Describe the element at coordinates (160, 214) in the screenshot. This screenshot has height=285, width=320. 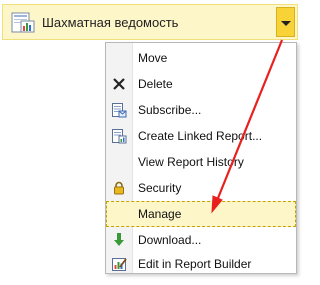
I see `menu-item-label: Manage` at that location.